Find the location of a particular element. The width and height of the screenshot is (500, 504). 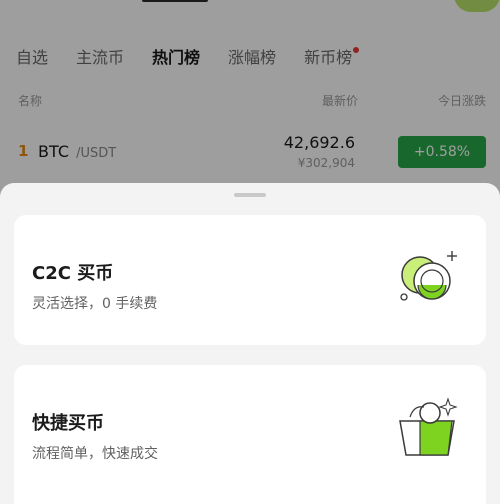

coins-icon is located at coordinates (428, 276).